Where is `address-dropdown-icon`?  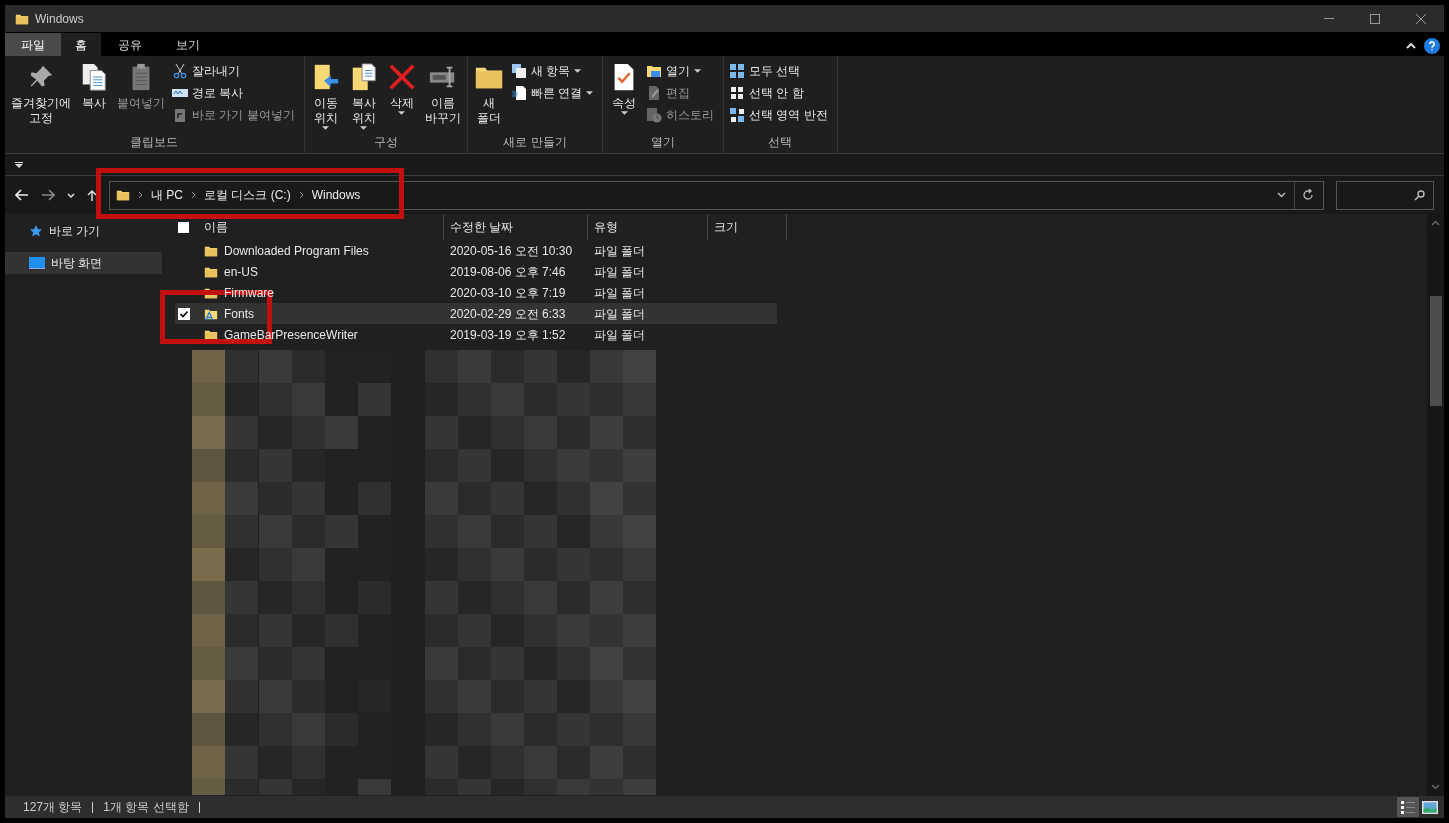
address-dropdown-icon is located at coordinates (1281, 195).